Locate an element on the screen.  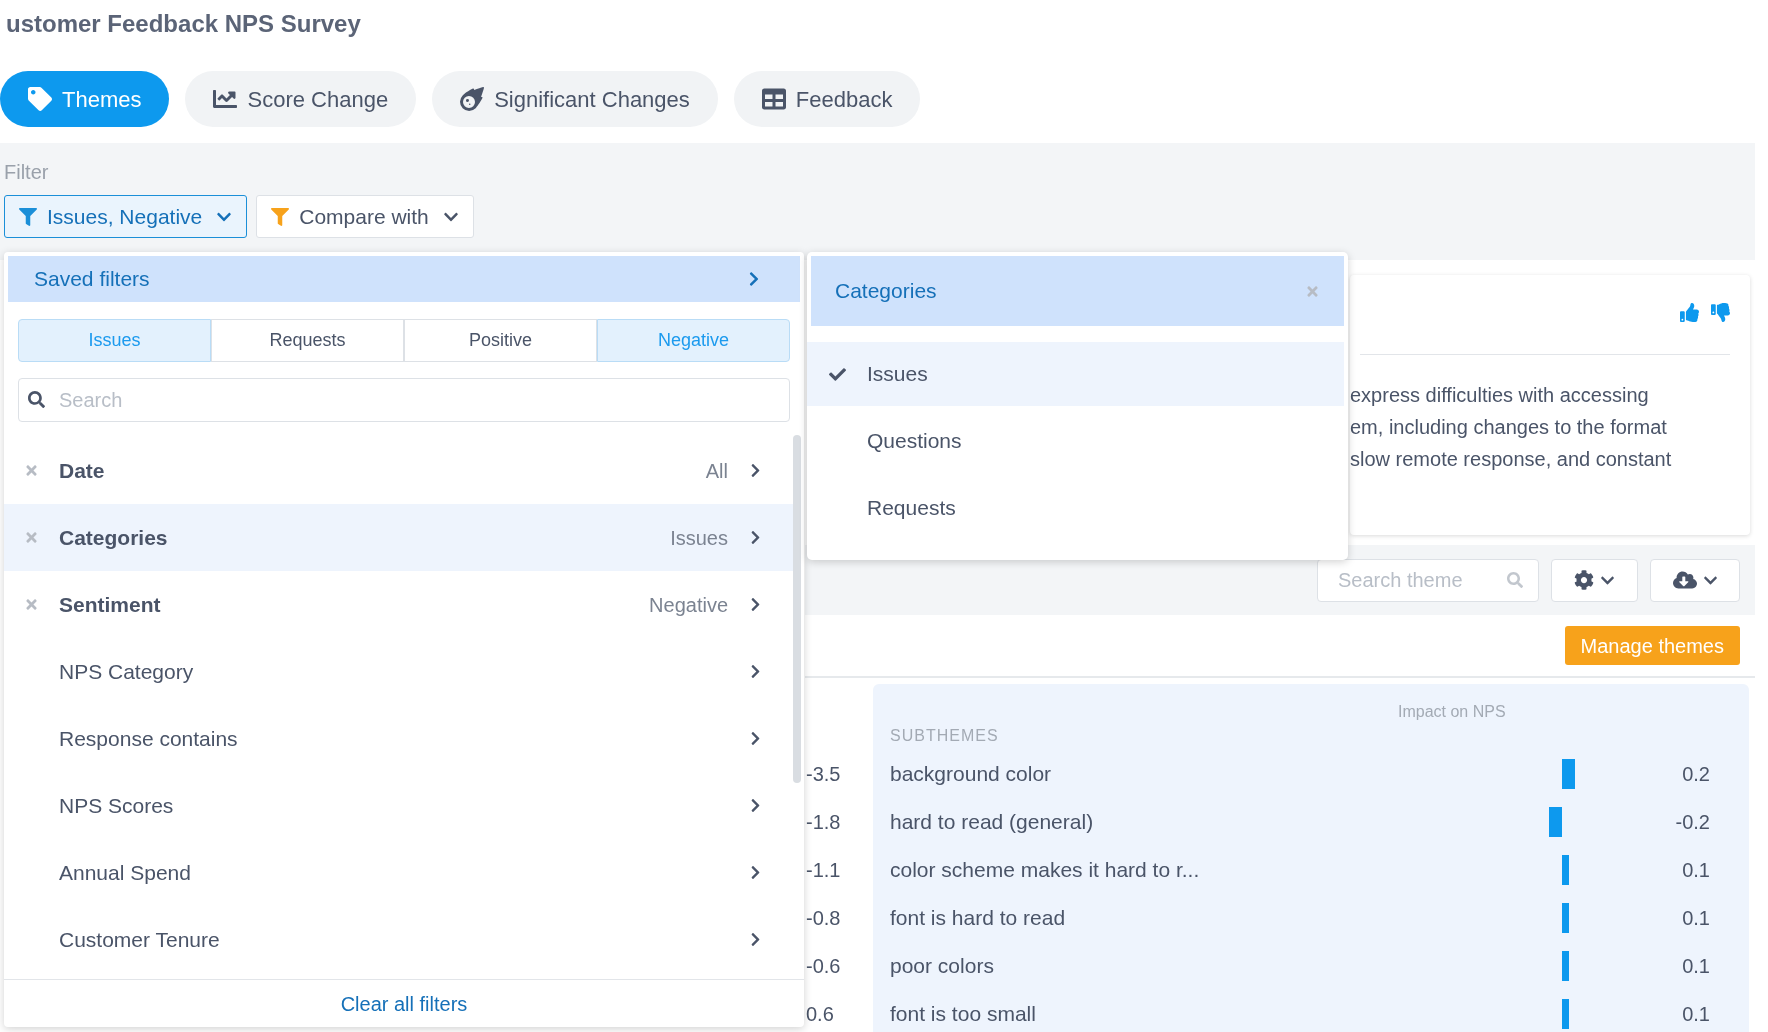
saved-filters-header: Saved filters is located at coordinates (404, 279).